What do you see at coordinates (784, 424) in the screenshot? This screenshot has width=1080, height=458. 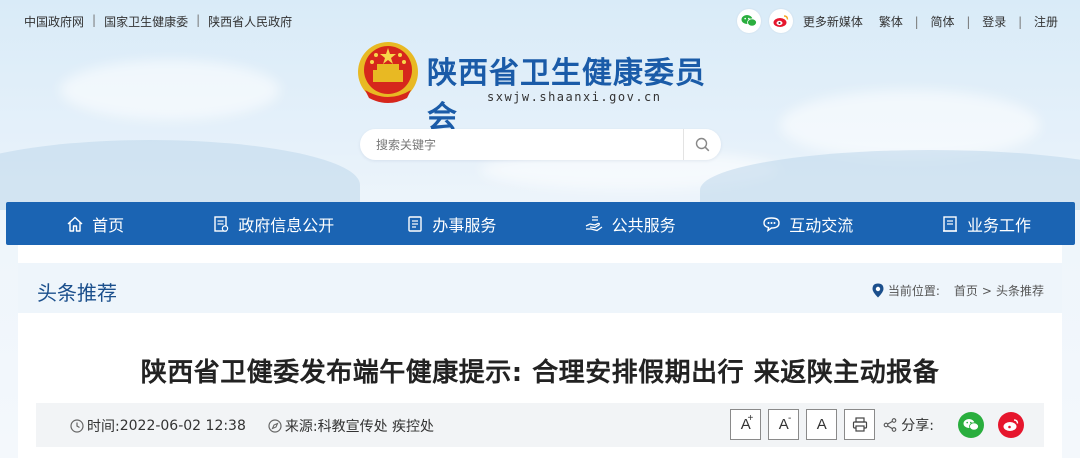 I see `font-decrease-button: A-` at bounding box center [784, 424].